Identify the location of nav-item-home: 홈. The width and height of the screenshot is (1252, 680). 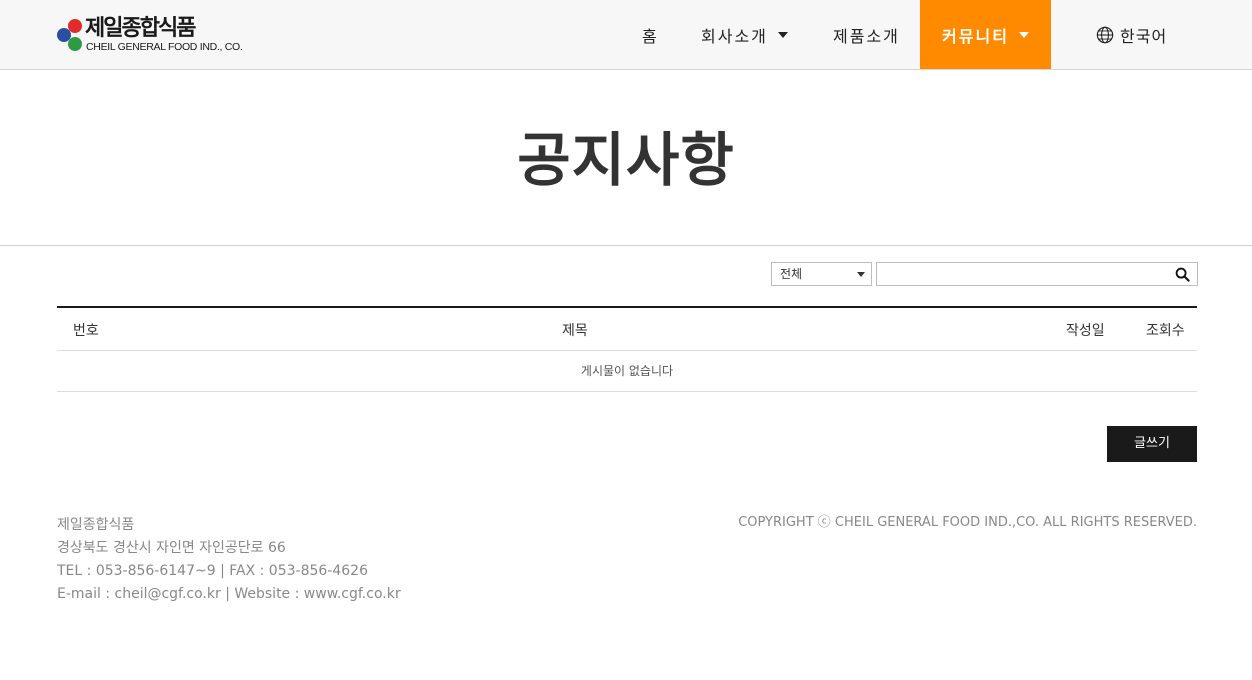
(650, 34).